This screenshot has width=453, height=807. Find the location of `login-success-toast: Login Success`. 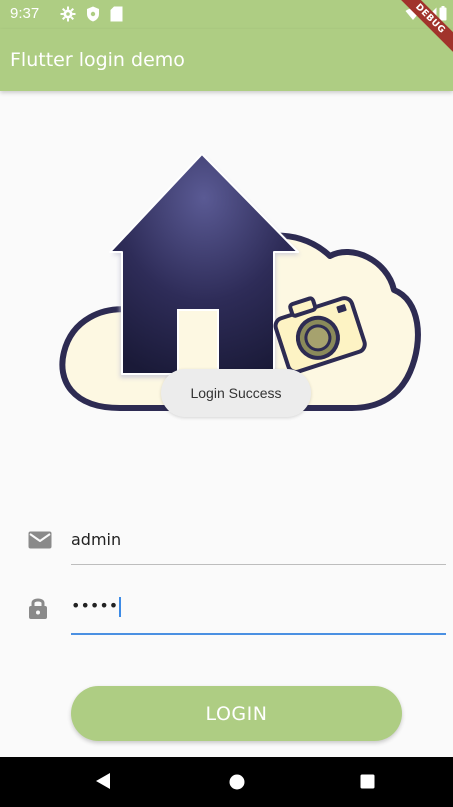

login-success-toast: Login Success is located at coordinates (236, 393).